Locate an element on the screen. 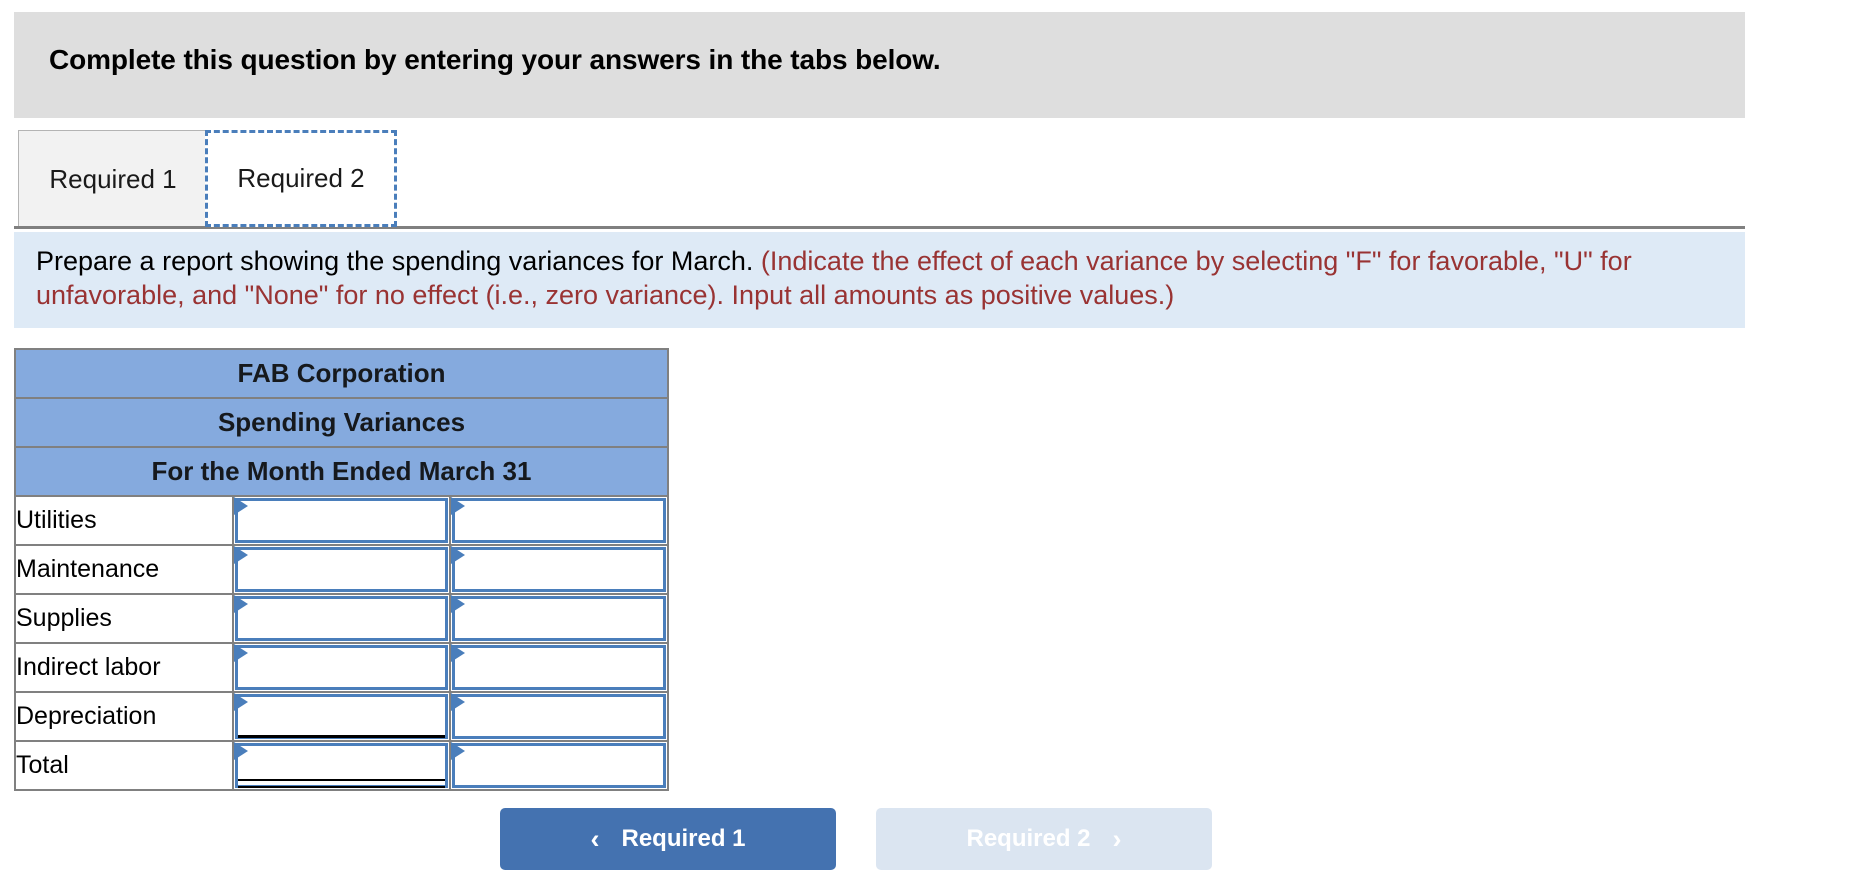 The height and width of the screenshot is (882, 1860). report-period-cell: For the Month Ended March 31 is located at coordinates (341, 471).